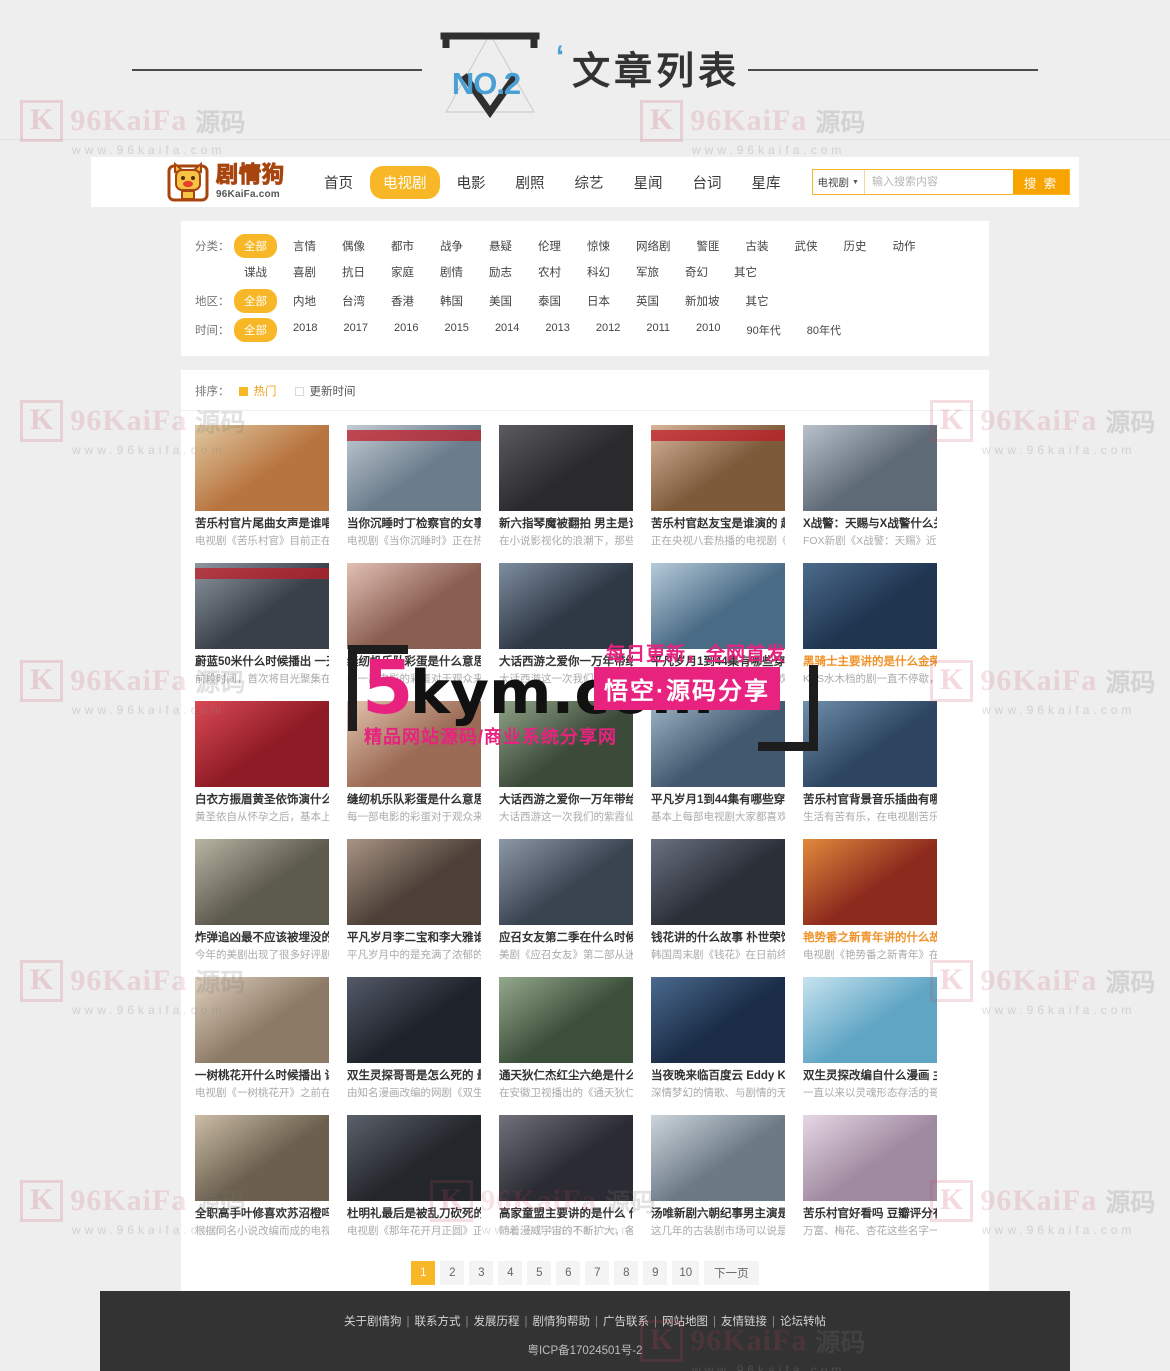 The width and height of the screenshot is (1170, 1371). I want to click on article-card: 双生灵探改编自什么漫画 主要讲一直以来以灵魂形态存活的哥哥，兄, so click(870, 1039).